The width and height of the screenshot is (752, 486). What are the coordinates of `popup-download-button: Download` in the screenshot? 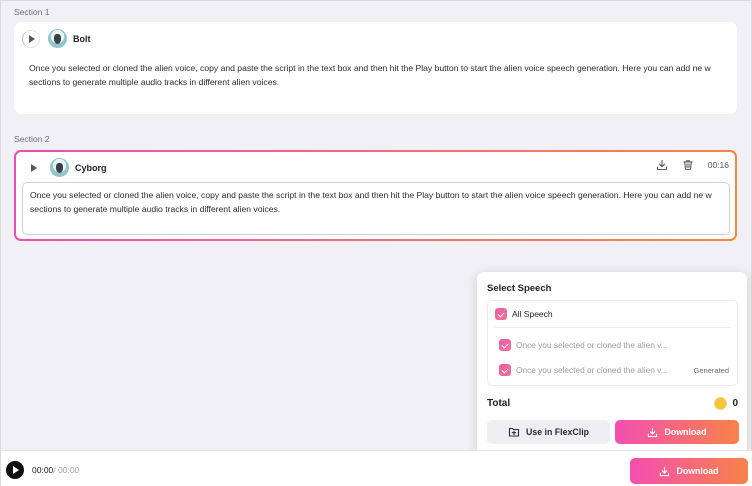 It's located at (677, 432).